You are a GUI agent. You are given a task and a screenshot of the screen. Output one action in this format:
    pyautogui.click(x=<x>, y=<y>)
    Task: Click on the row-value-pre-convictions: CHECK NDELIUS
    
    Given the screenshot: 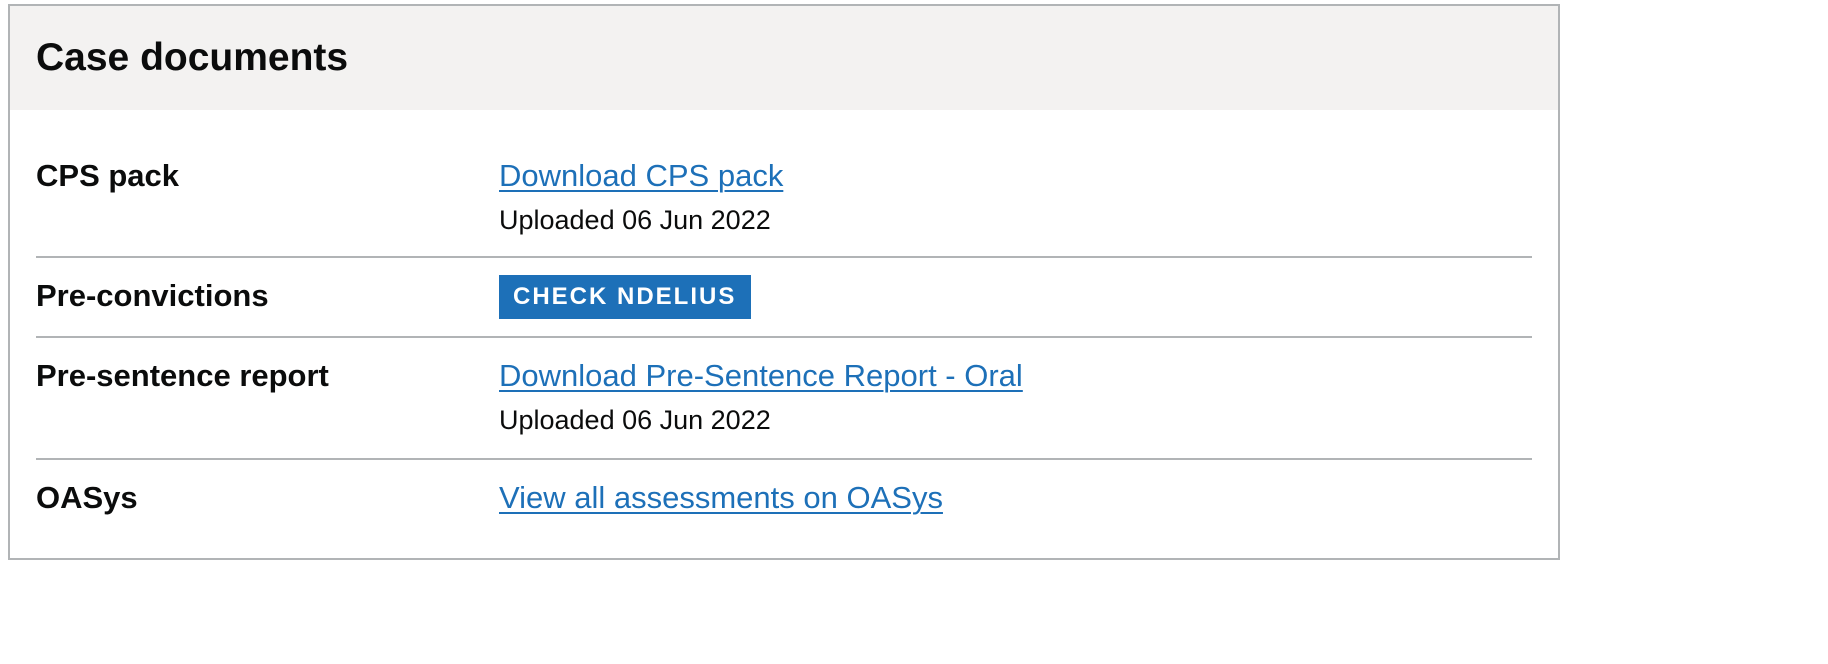 What is the action you would take?
    pyautogui.click(x=625, y=297)
    